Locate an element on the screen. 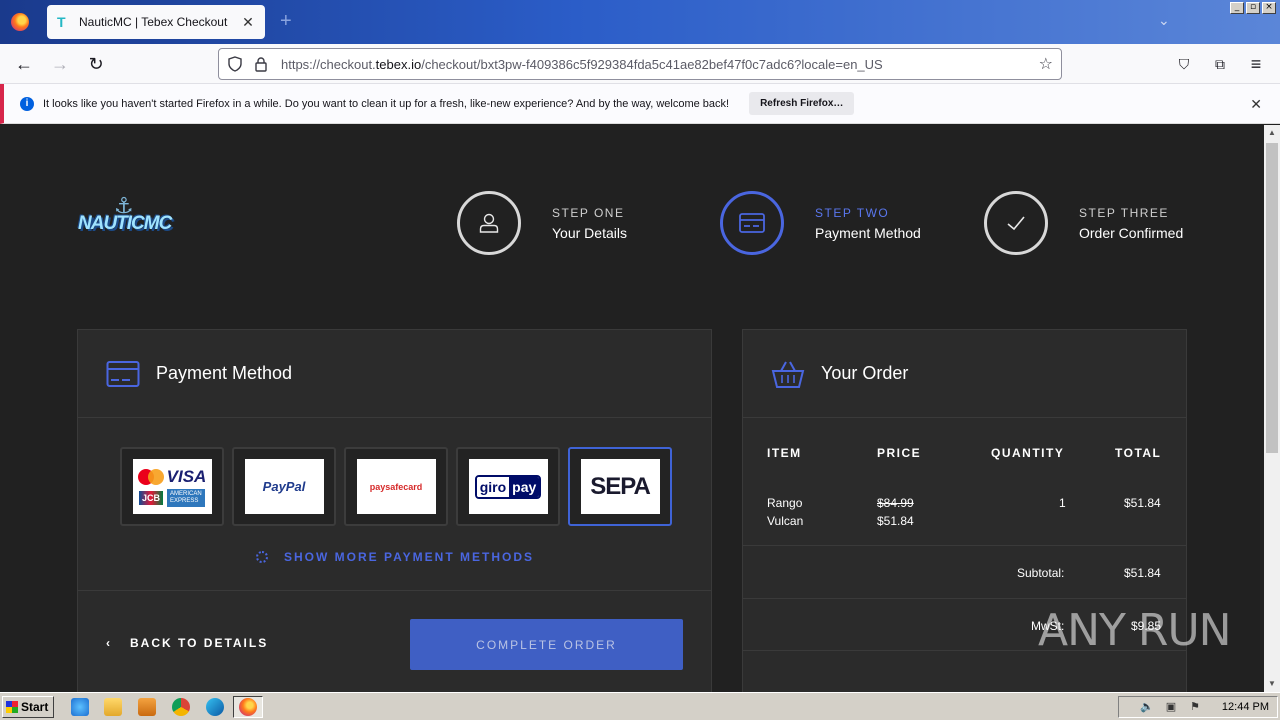  maximize-button: ▫ is located at coordinates (1253, 8).